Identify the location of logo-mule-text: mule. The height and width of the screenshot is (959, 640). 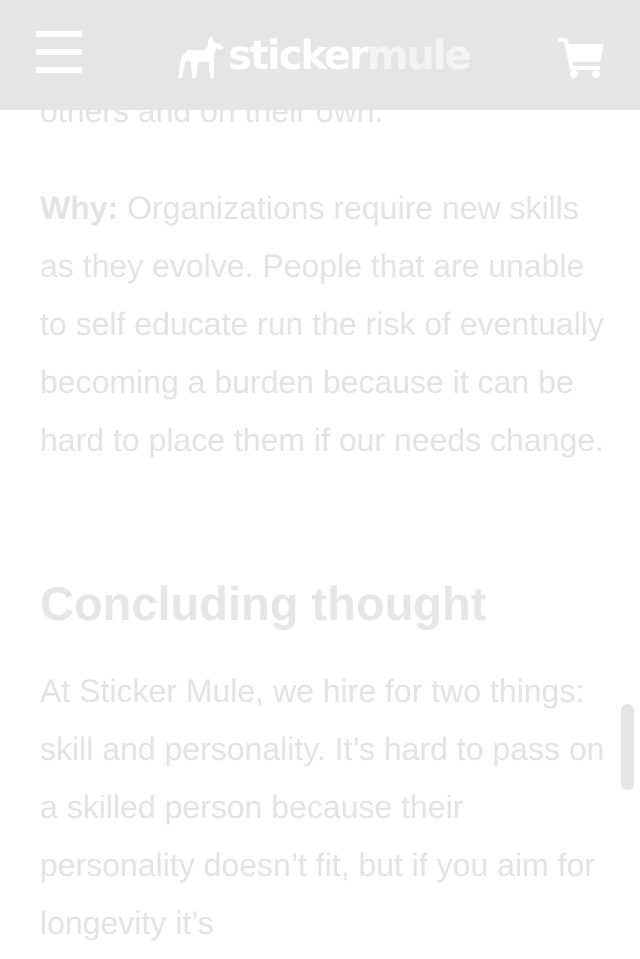
(419, 56).